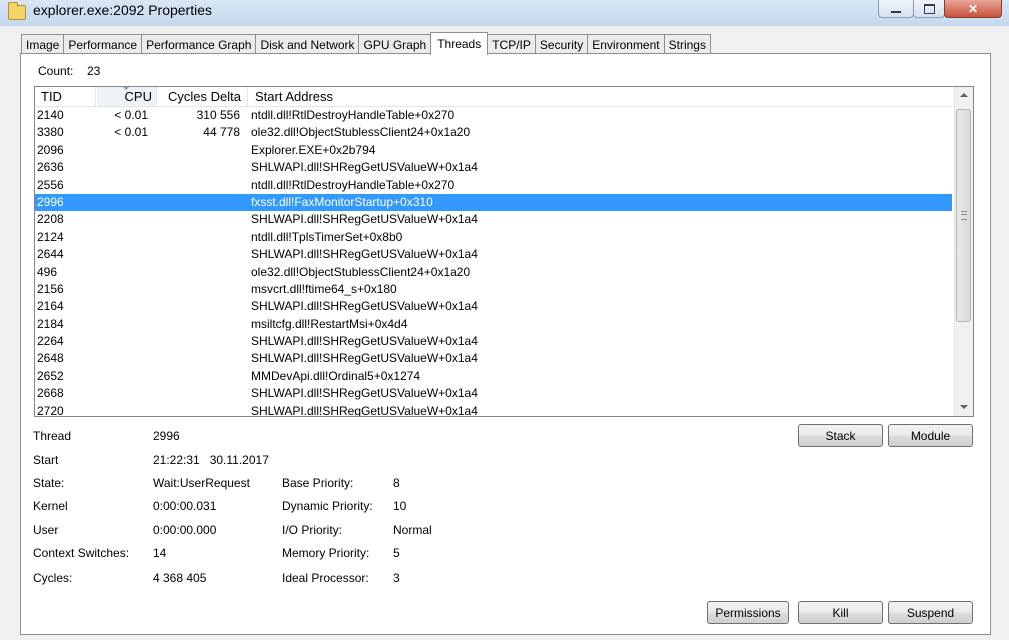  What do you see at coordinates (504, 13) in the screenshot?
I see `title-bar: explorer.exe:2092 Properties ✕` at bounding box center [504, 13].